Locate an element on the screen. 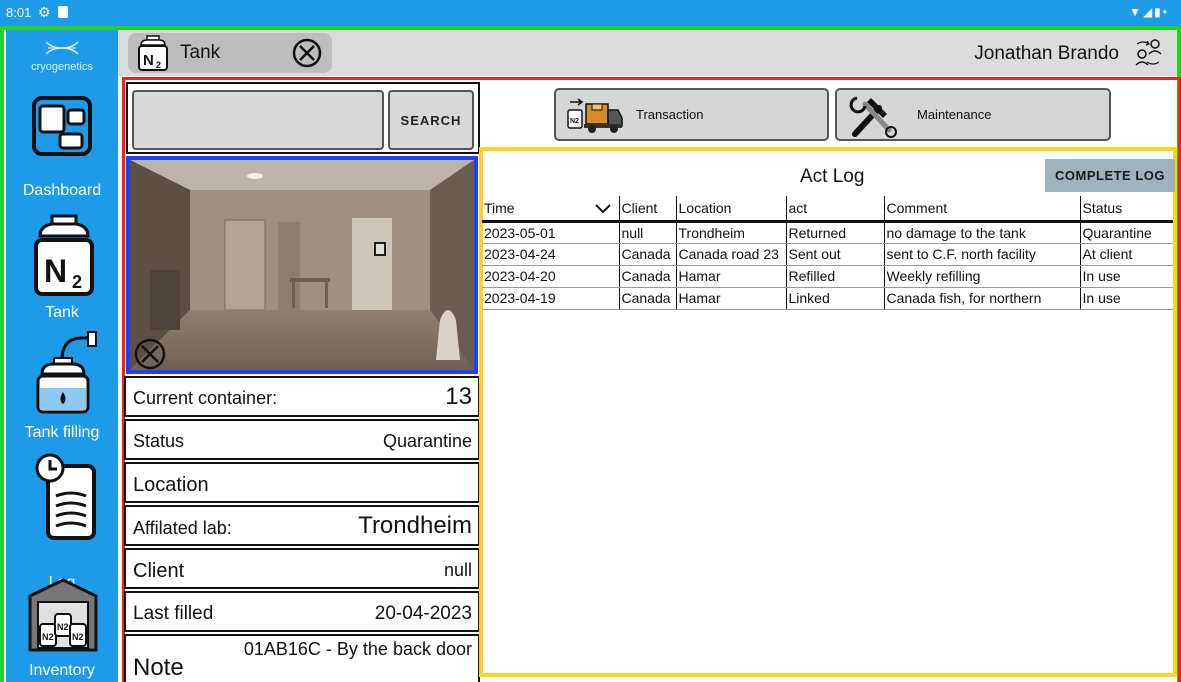 The width and height of the screenshot is (1181, 682). cell-act: Returned is located at coordinates (834, 232).